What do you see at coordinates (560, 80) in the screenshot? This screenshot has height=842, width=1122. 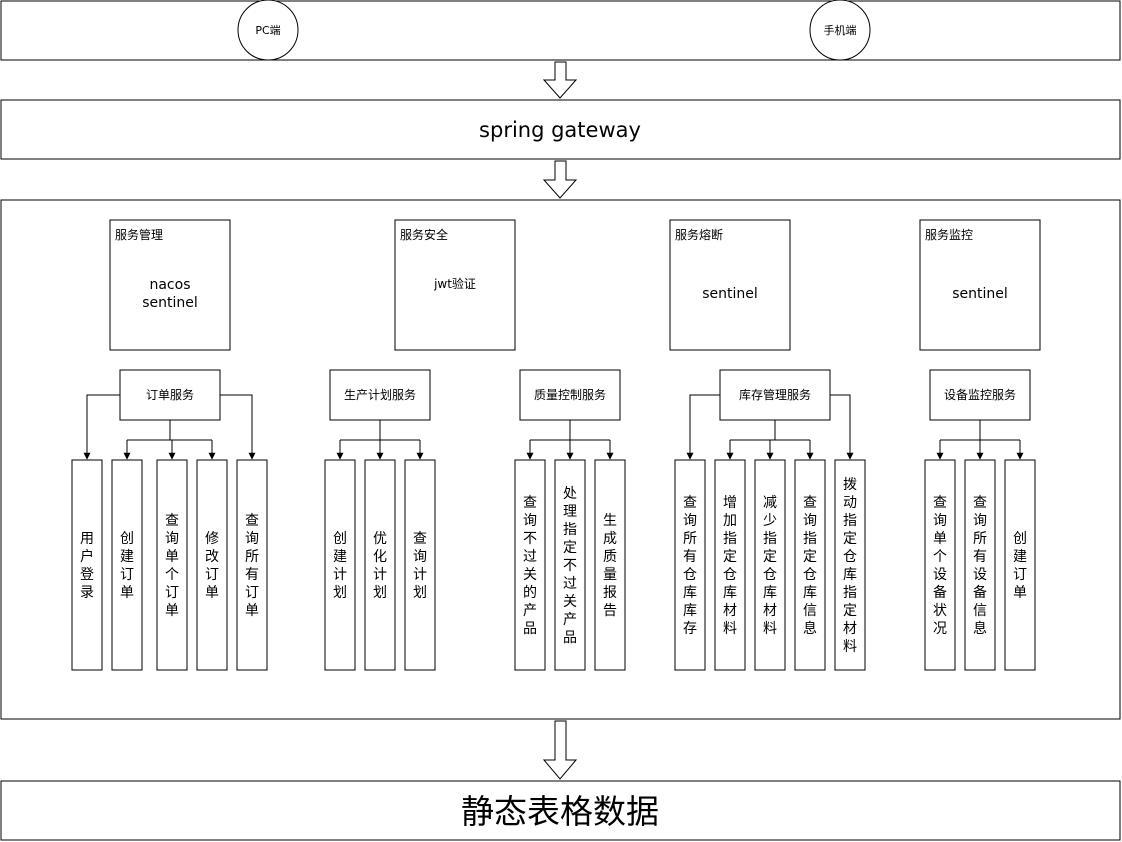 I see `arrow-client-to-gateway` at bounding box center [560, 80].